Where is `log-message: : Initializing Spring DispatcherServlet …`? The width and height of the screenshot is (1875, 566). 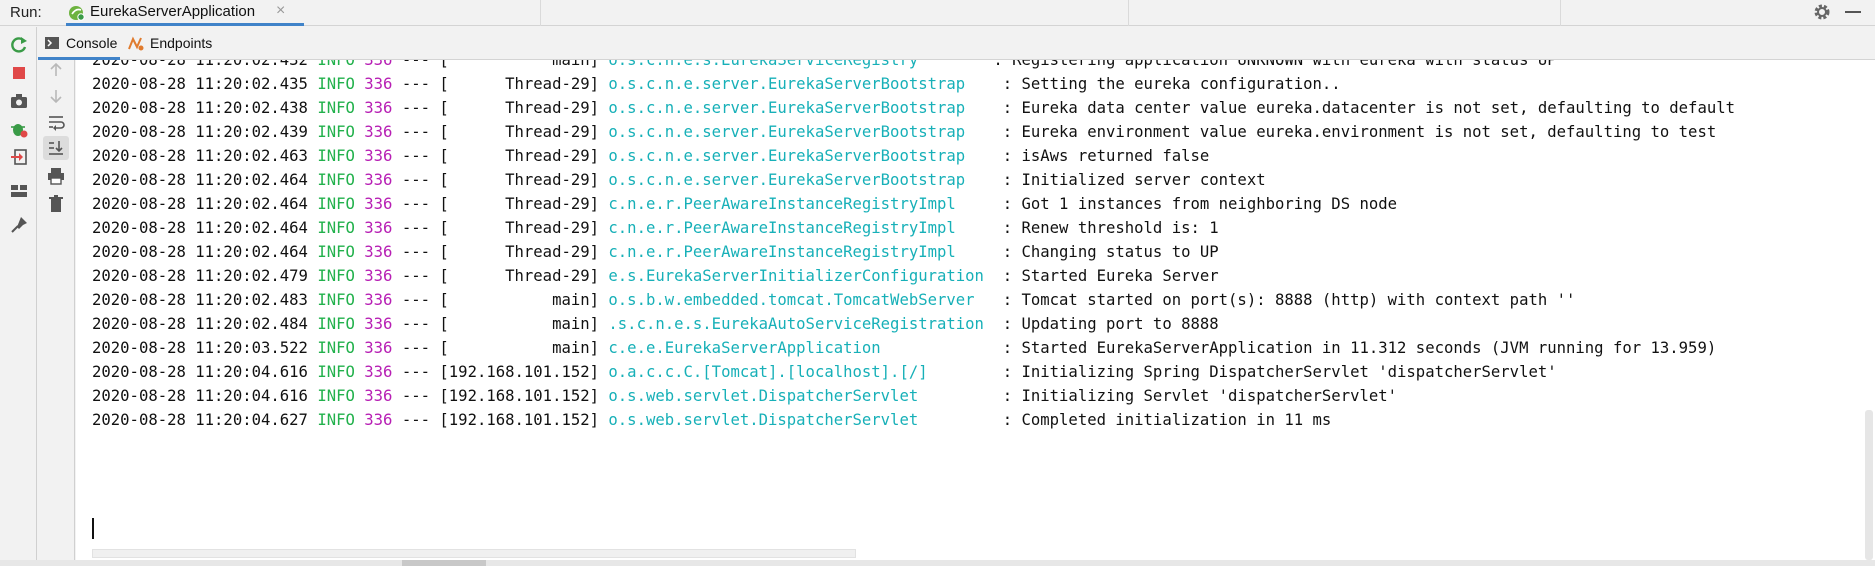 log-message: : Initializing Spring DispatcherServlet … is located at coordinates (1279, 372).